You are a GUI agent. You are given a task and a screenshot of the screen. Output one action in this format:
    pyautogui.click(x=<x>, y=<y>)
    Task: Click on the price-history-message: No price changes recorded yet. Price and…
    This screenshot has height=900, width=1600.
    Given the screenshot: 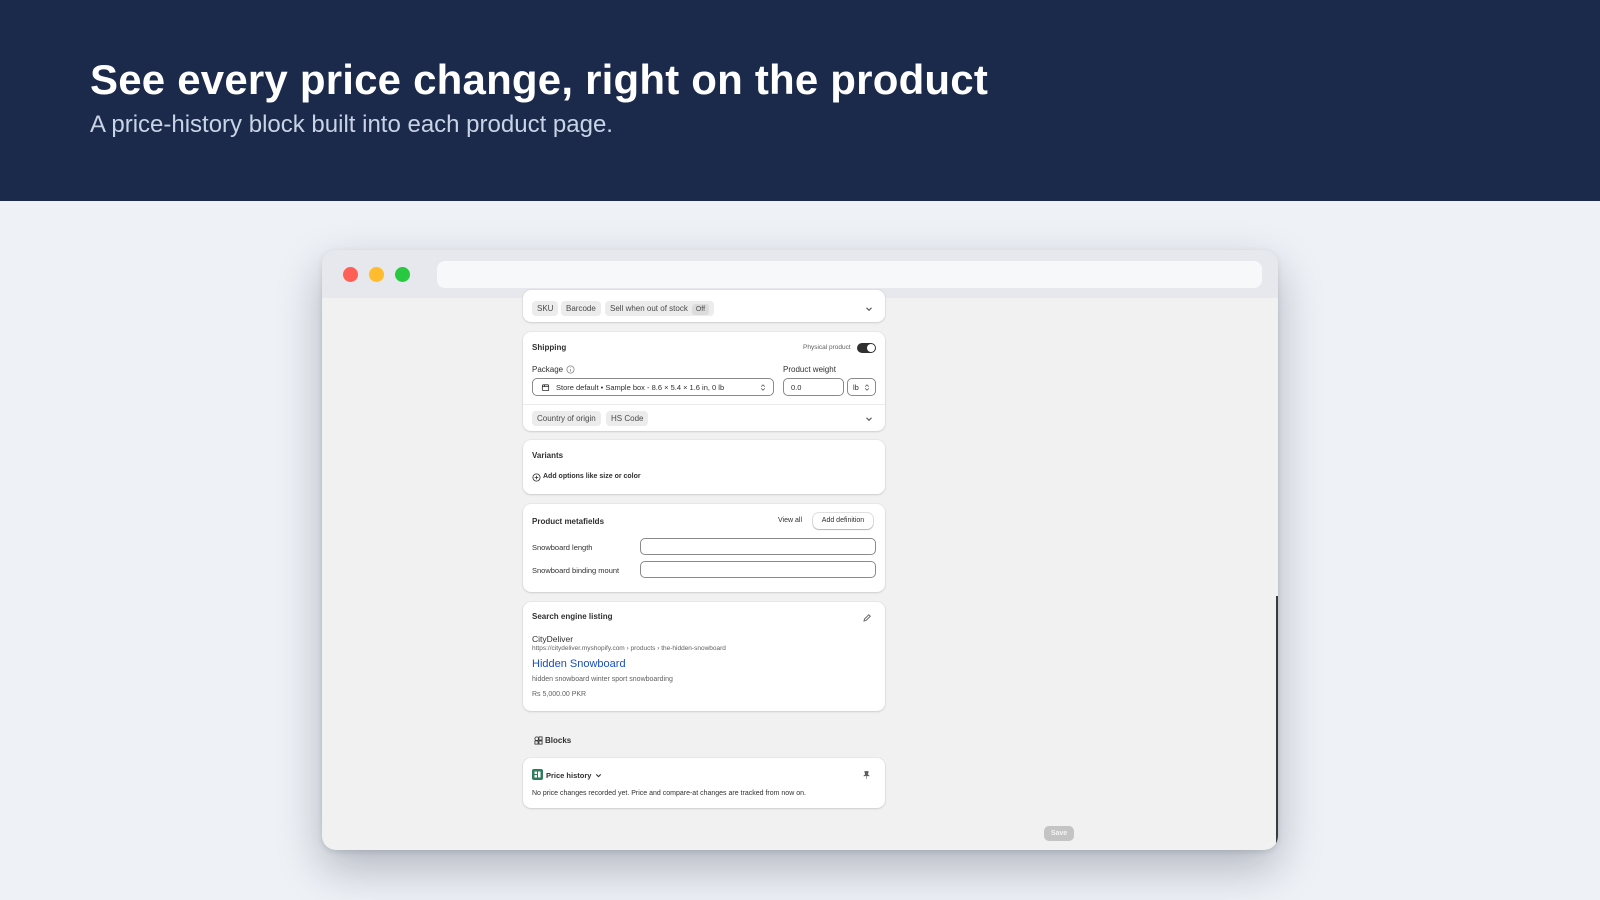 What is the action you would take?
    pyautogui.click(x=669, y=793)
    